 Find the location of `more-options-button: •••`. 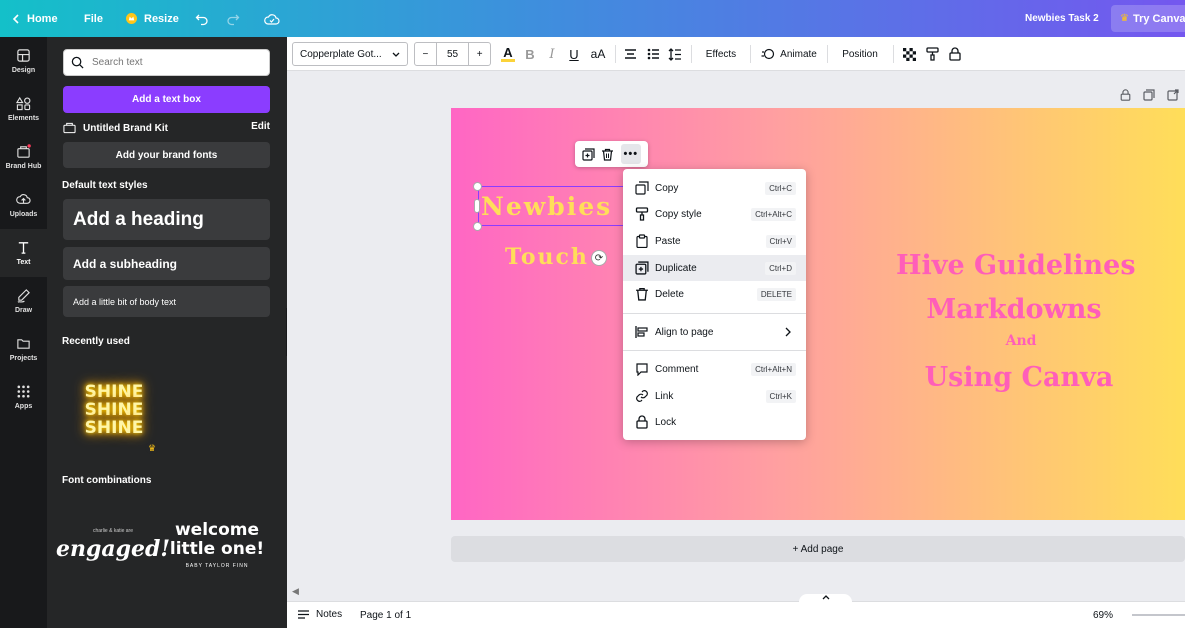

more-options-button: ••• is located at coordinates (630, 154).